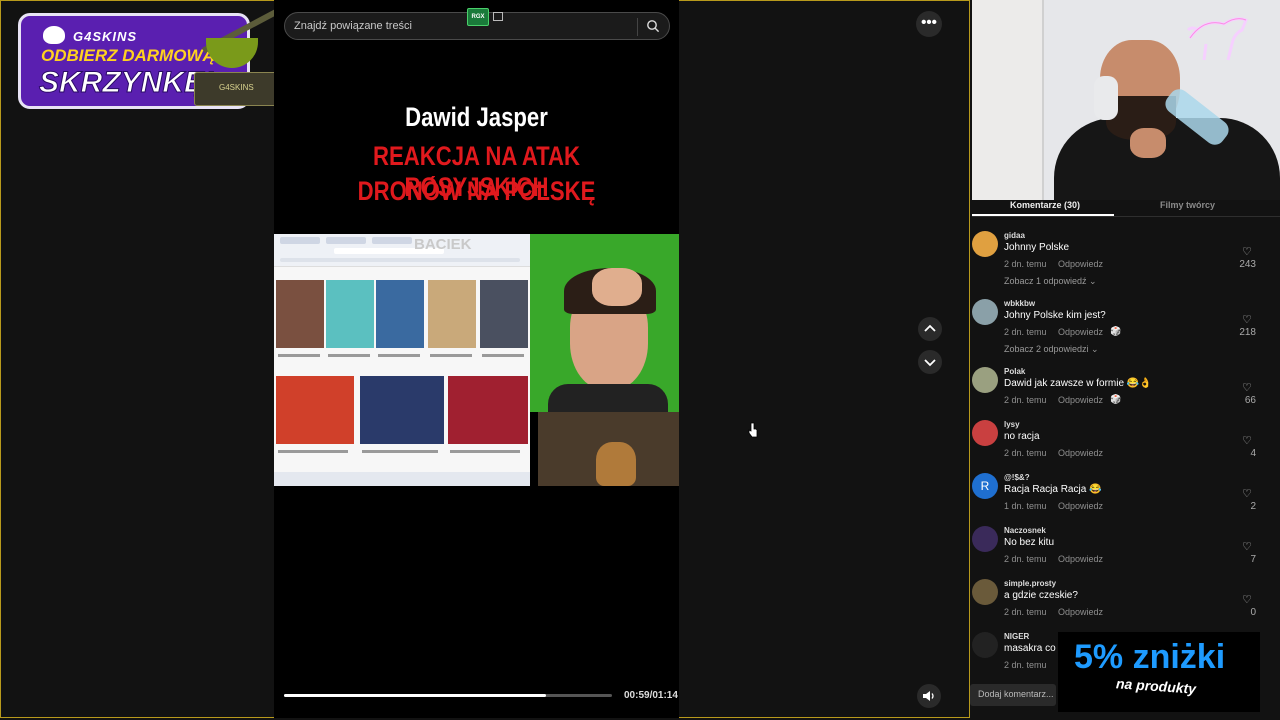 Image resolution: width=1280 pixels, height=720 pixels. What do you see at coordinates (1016, 636) in the screenshot?
I see `comment-username: NIGER` at bounding box center [1016, 636].